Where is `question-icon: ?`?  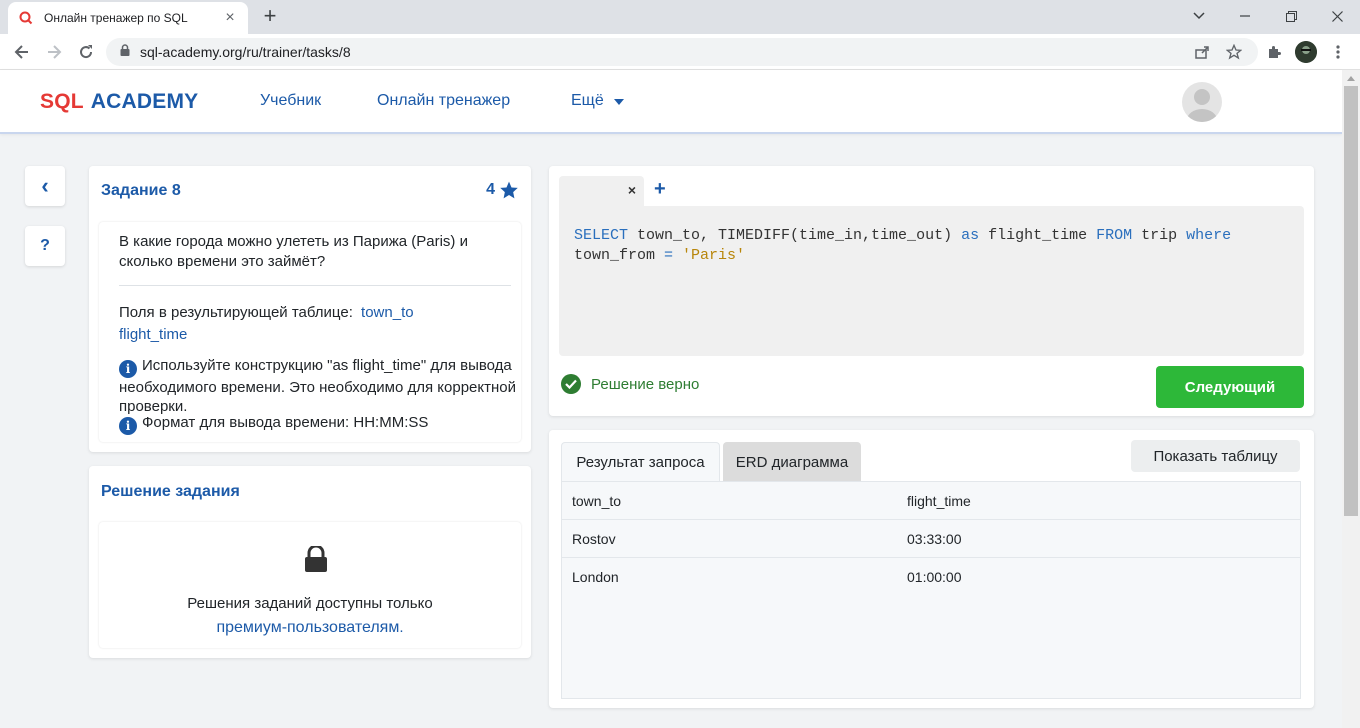 question-icon: ? is located at coordinates (45, 245).